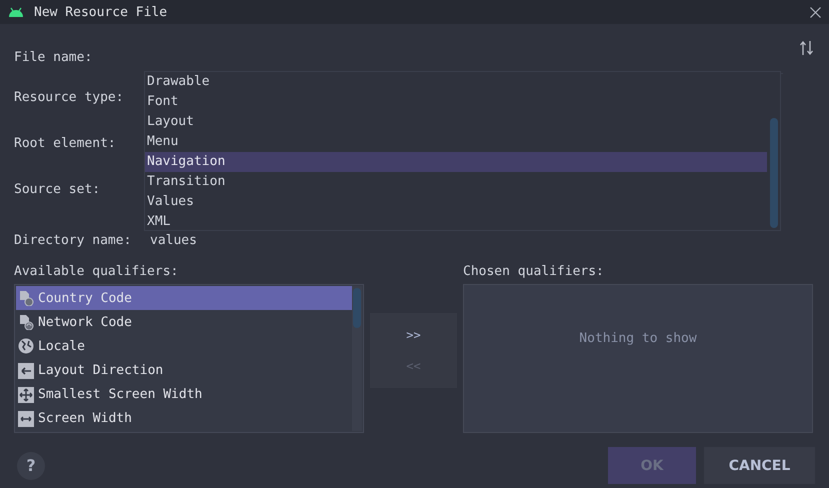 This screenshot has height=488, width=829. I want to click on file-globe-icon, so click(26, 298).